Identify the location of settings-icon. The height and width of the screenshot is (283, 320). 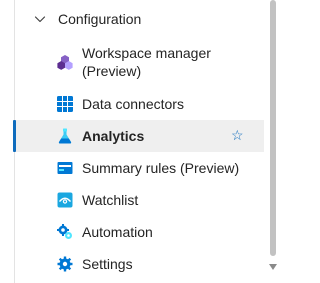
(65, 264).